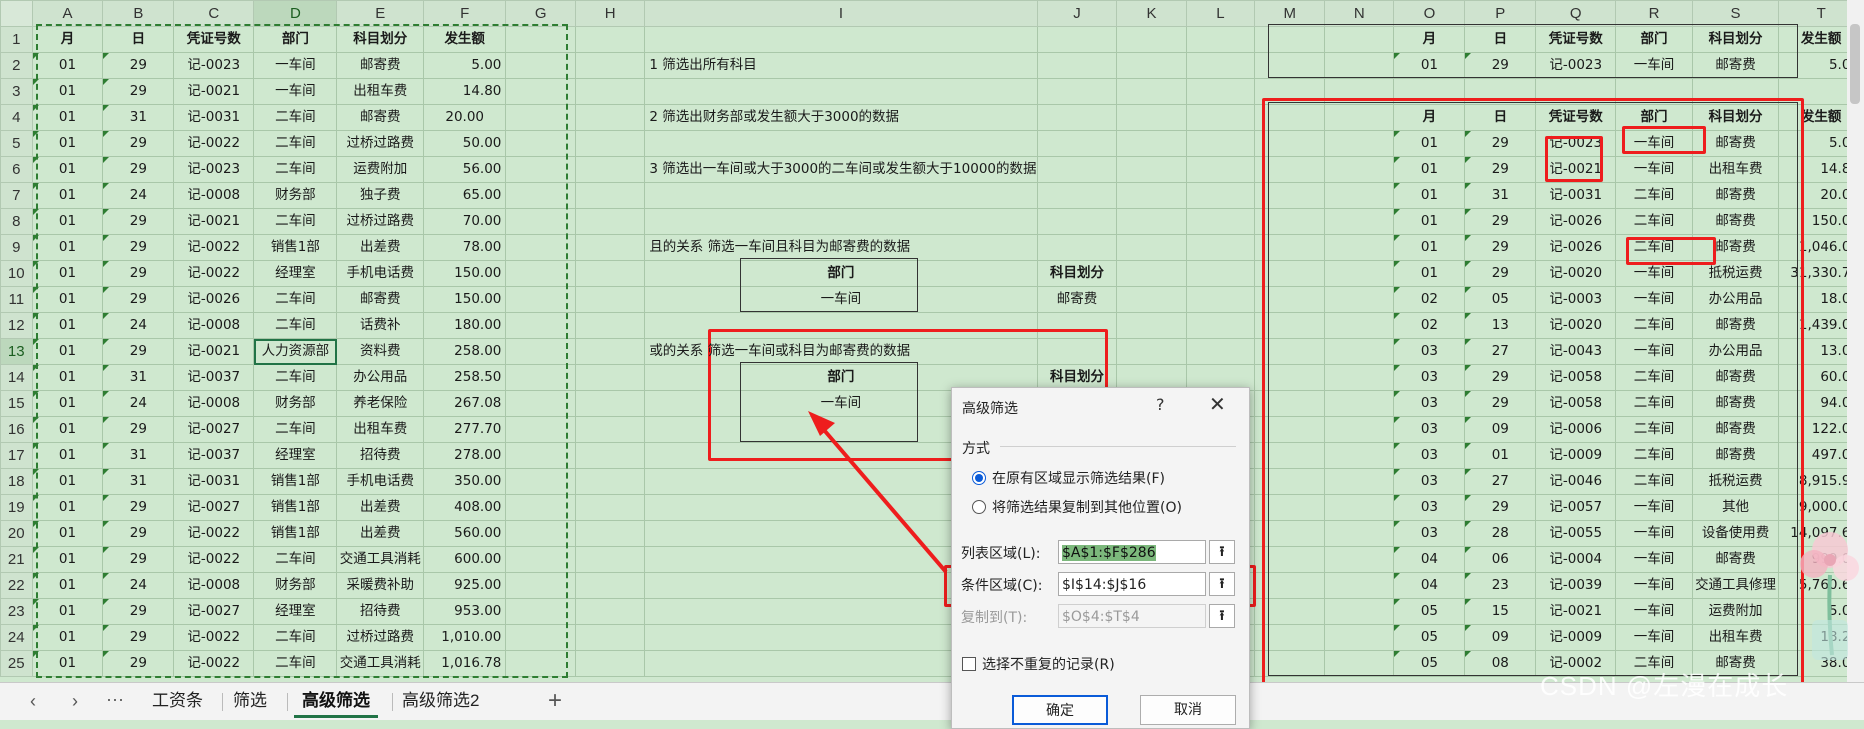  What do you see at coordinates (1576, 13) in the screenshot?
I see `column-header: Q` at bounding box center [1576, 13].